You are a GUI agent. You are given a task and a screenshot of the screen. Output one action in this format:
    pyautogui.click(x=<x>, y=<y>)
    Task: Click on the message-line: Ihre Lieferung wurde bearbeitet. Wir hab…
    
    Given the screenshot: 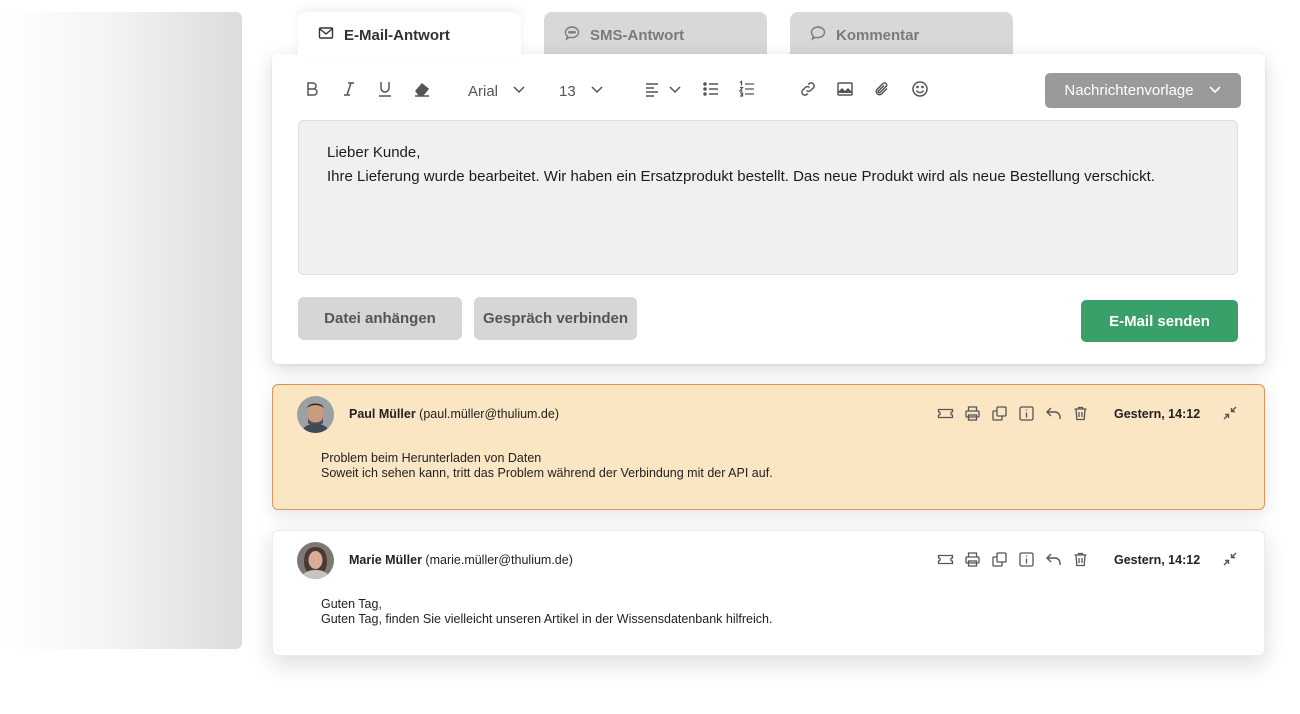 What is the action you would take?
    pyautogui.click(x=741, y=176)
    